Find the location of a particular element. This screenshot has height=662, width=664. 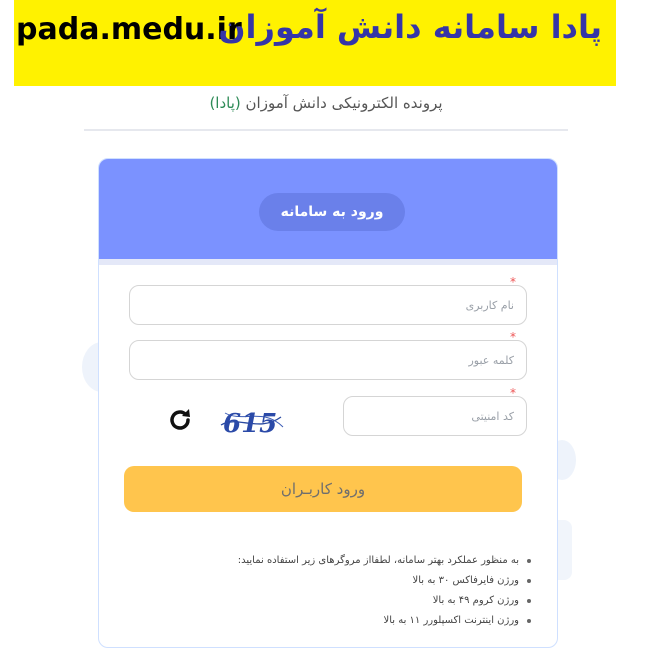

security-code-field is located at coordinates (435, 416).